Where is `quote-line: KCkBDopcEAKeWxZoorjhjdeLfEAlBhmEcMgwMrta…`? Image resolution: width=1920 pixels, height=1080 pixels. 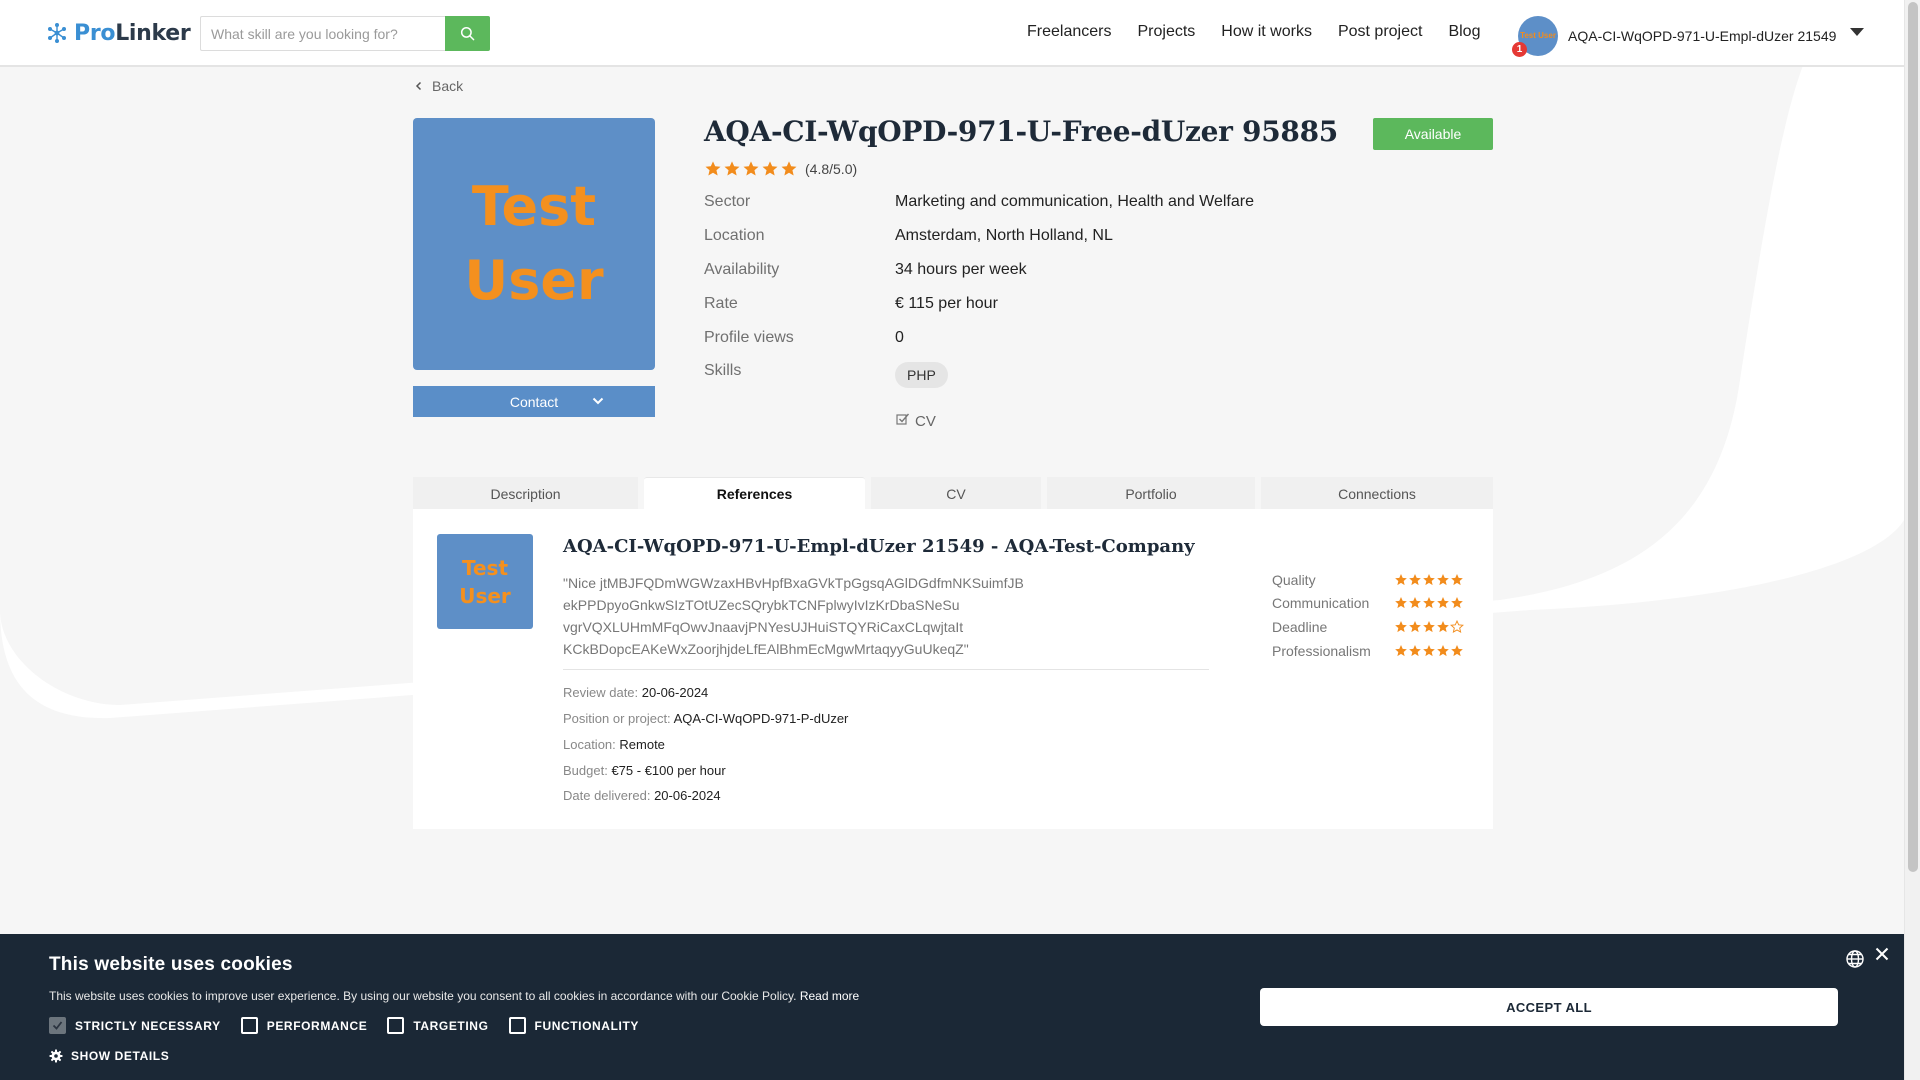 quote-line: KCkBDopcEAKeWxZoorjhjdeLfEAlBhmEcMgwMrta… is located at coordinates (766, 649).